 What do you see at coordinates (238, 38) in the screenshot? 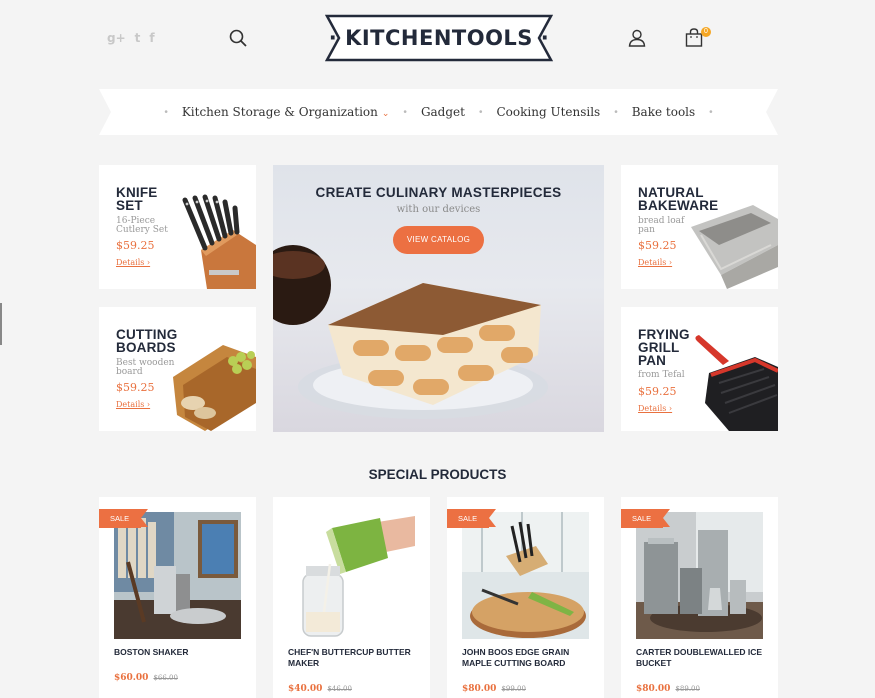
I see `search-icon` at bounding box center [238, 38].